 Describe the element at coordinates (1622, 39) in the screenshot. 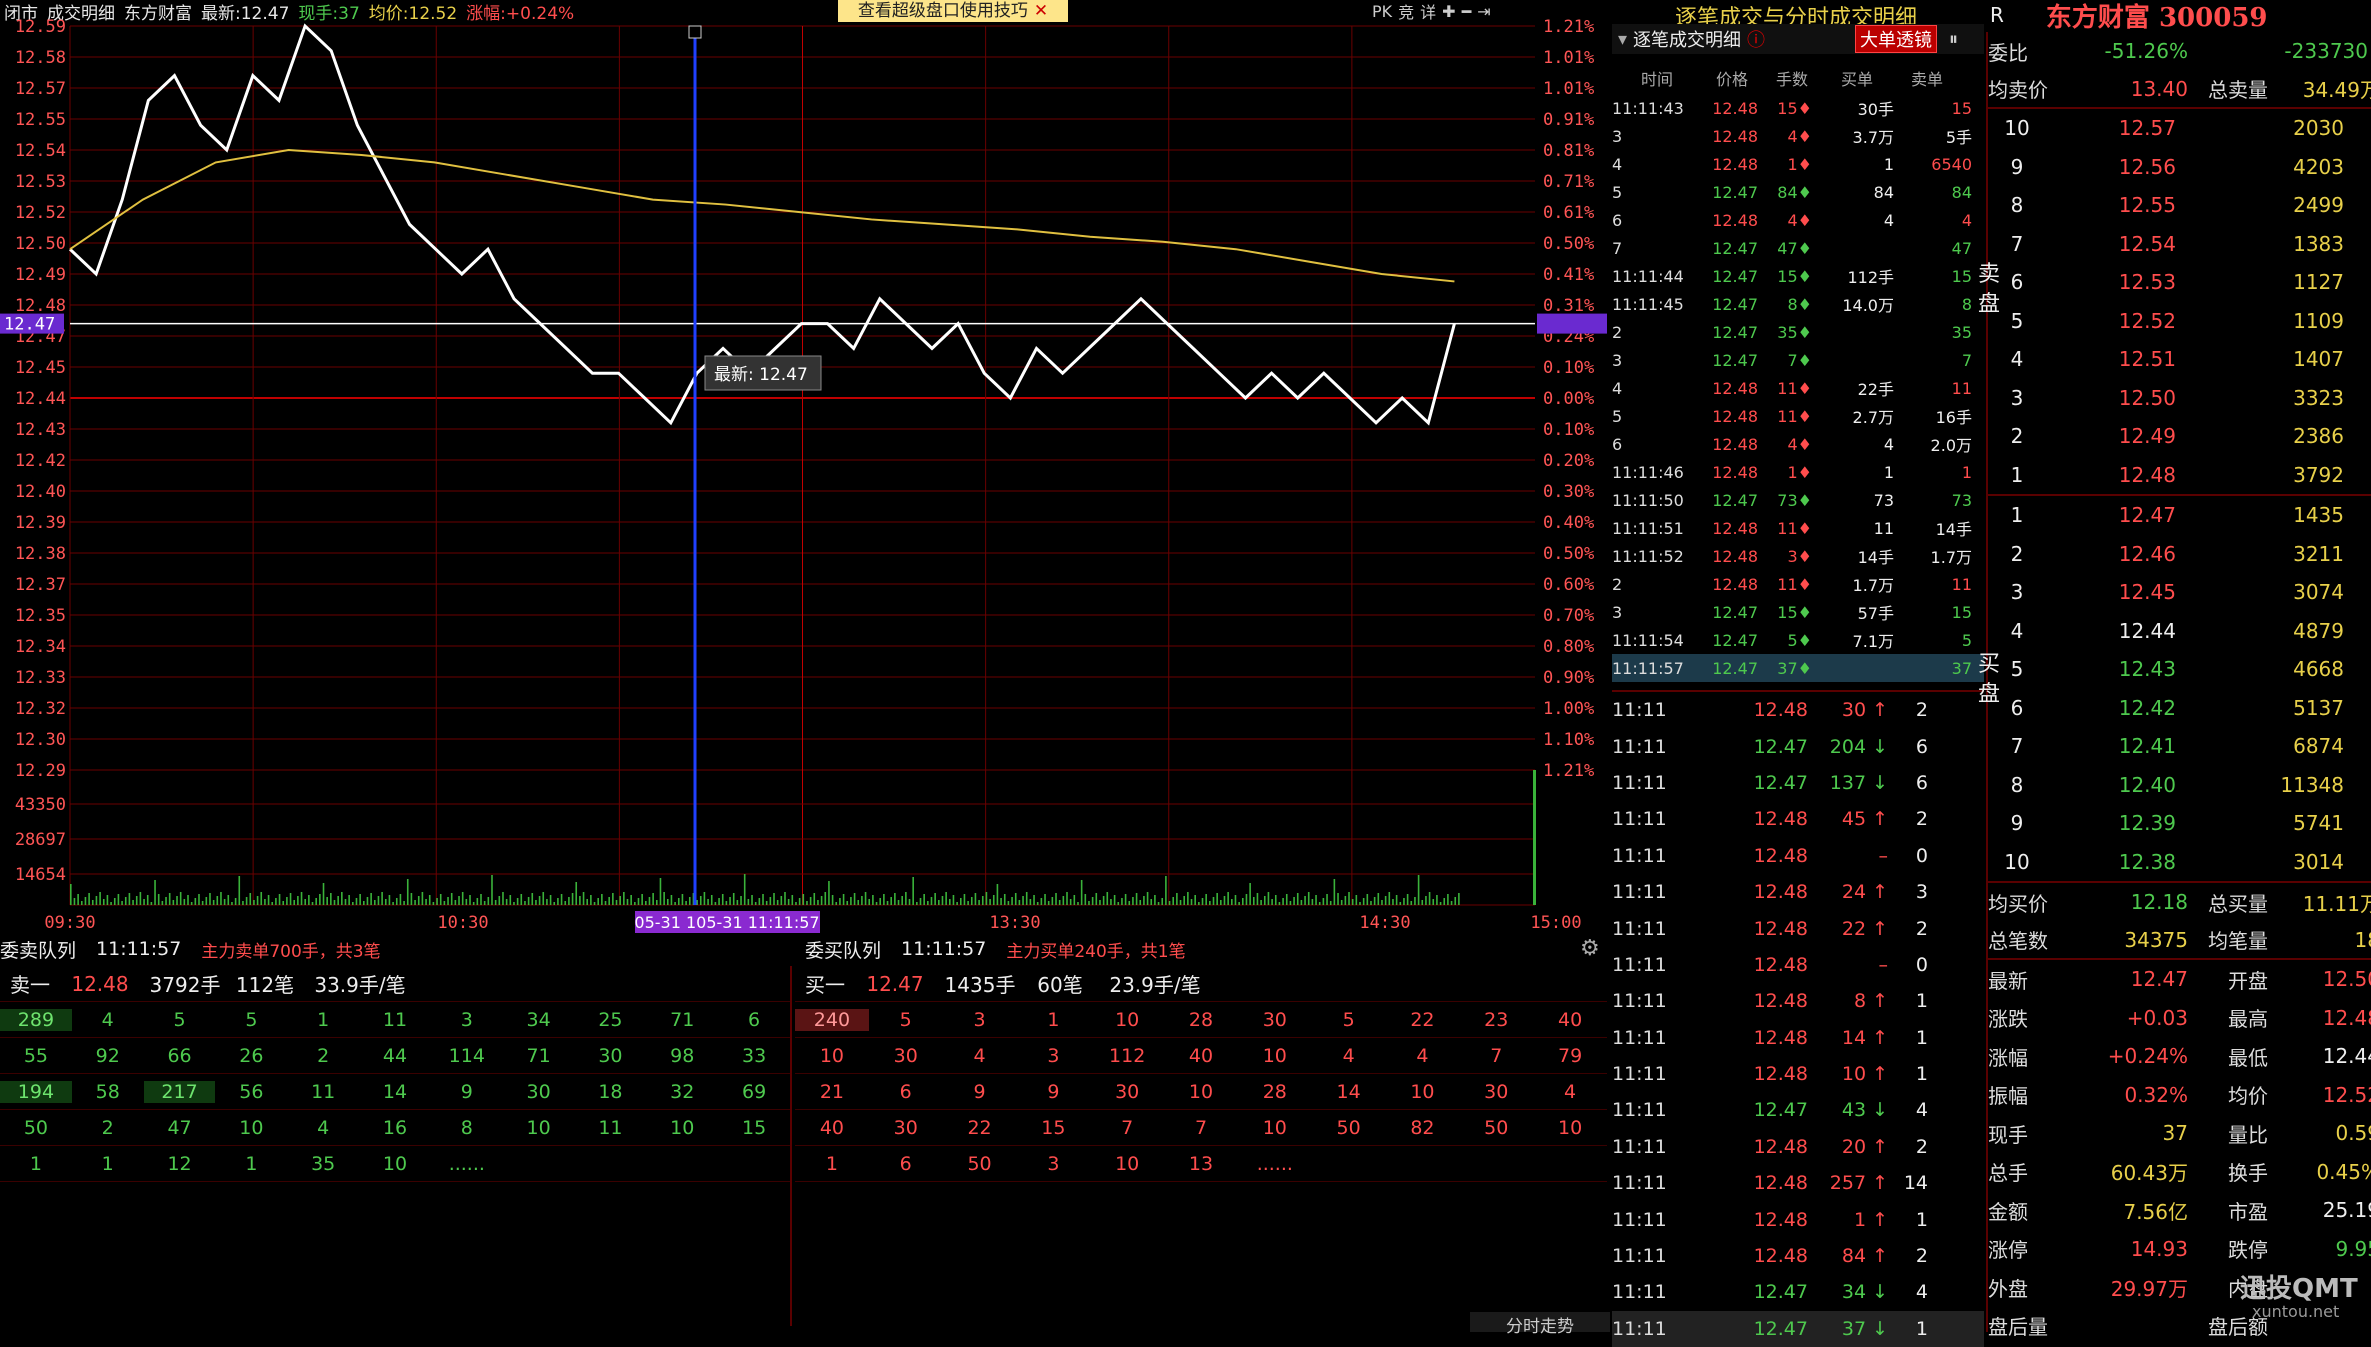

I see `collapse-icon: ▾` at that location.